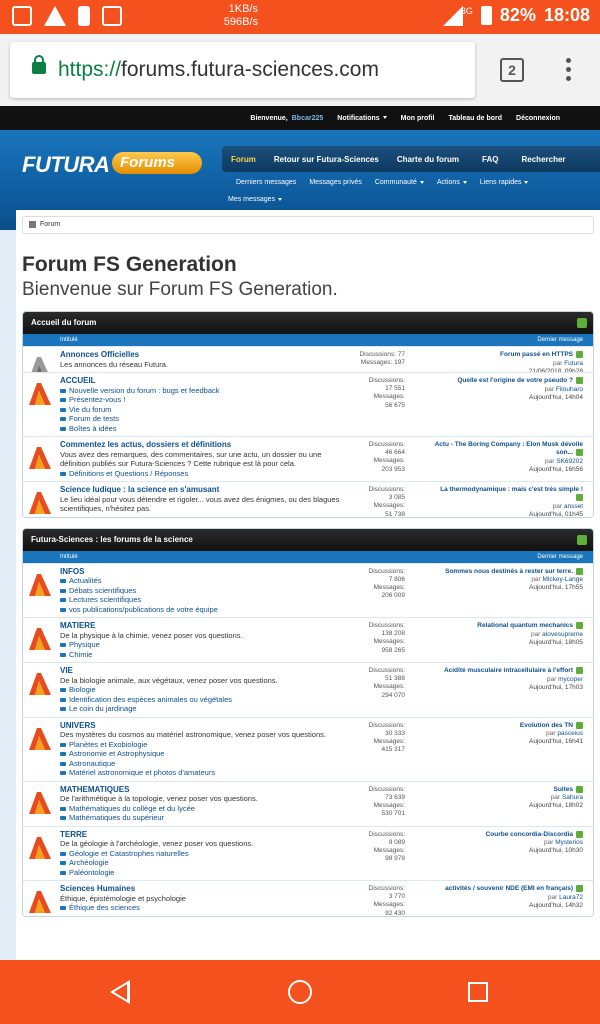  I want to click on forum-title: TERRE, so click(202, 835).